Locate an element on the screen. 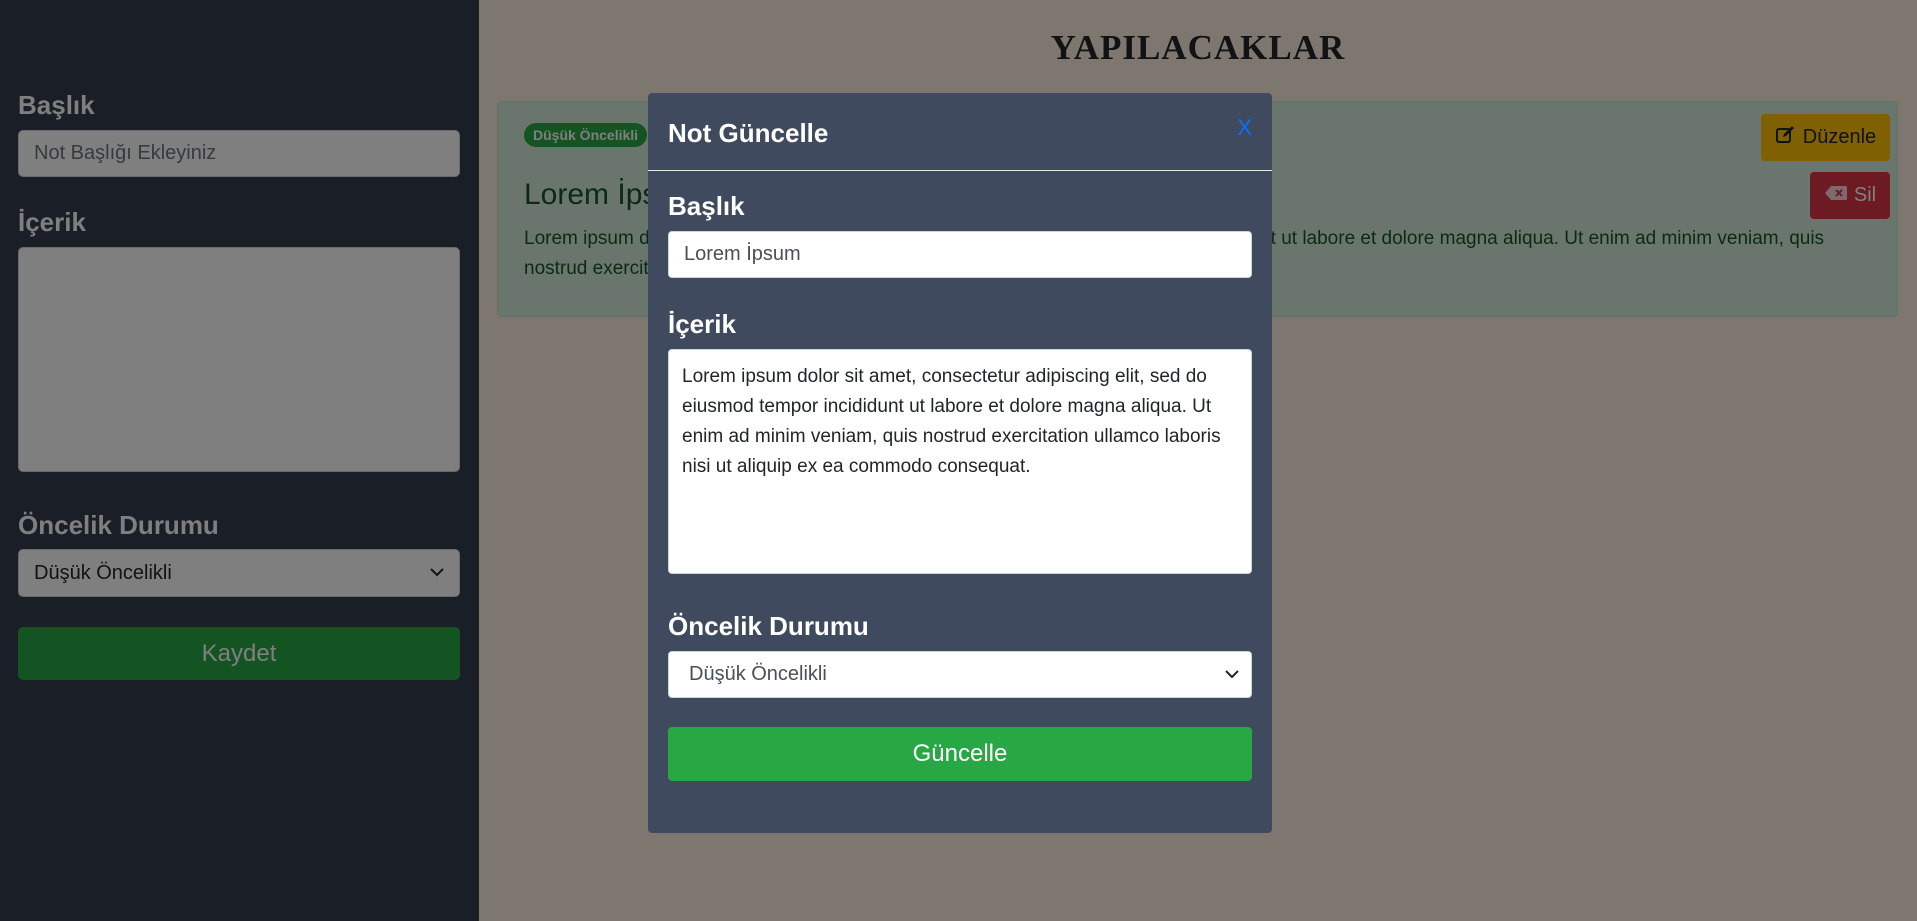 This screenshot has height=921, width=1917. modal-title-input-value: Lorem İpsum is located at coordinates (742, 254).